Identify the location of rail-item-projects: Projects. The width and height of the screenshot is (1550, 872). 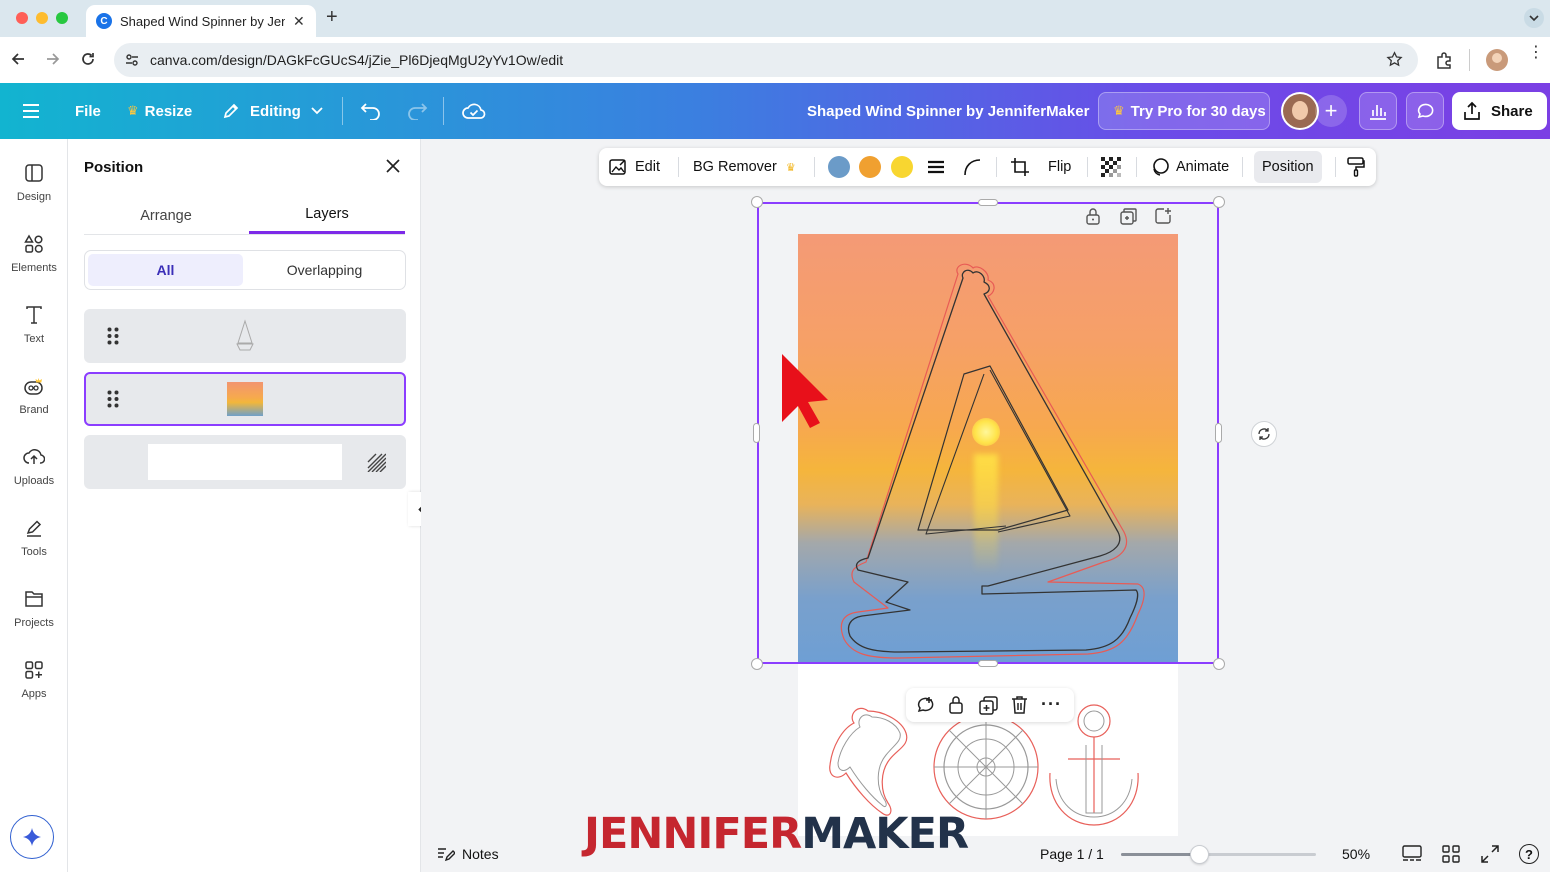
(34, 620).